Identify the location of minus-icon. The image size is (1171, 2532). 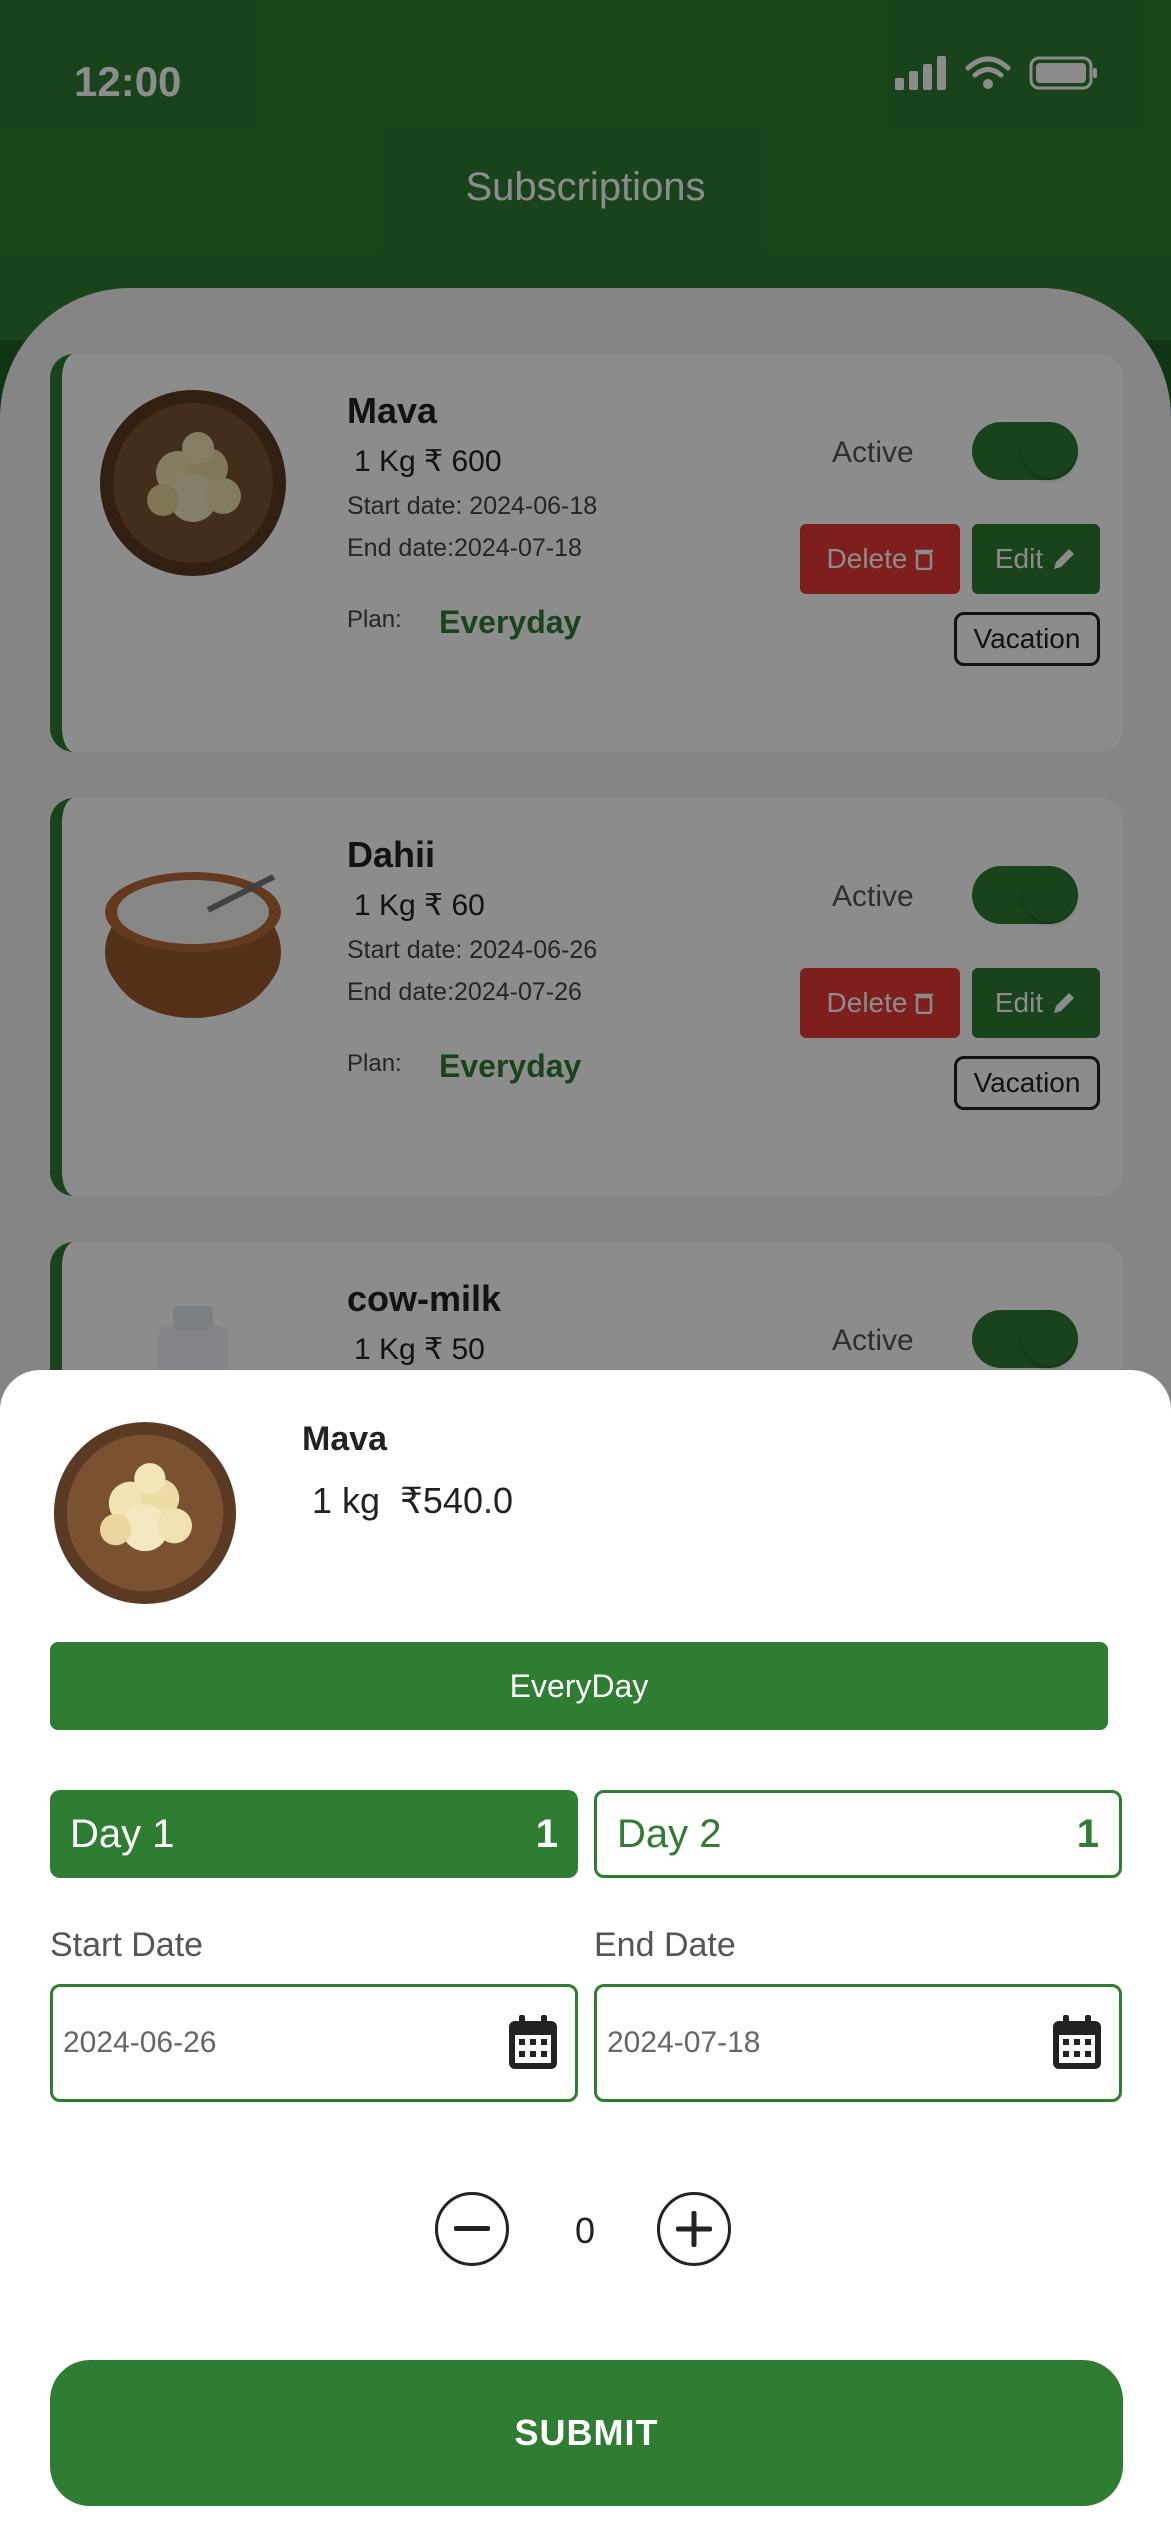
(472, 2228).